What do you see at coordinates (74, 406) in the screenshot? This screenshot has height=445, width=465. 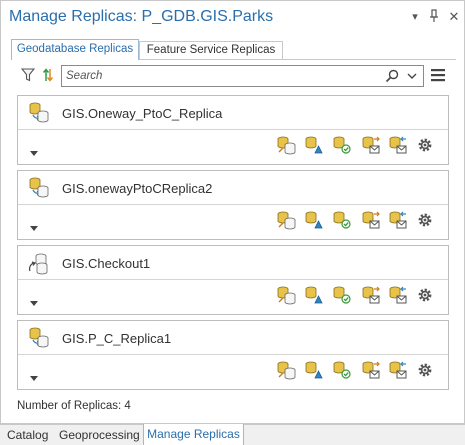 I see `replica-count: Number of Replicas: 4` at bounding box center [74, 406].